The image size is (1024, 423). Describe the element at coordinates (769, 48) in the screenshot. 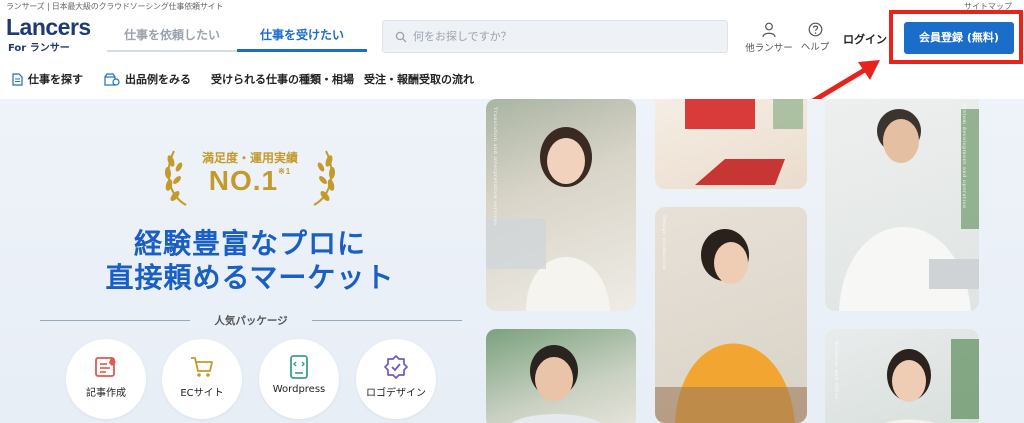

I see `other-lancers-label: 他ランサー` at that location.